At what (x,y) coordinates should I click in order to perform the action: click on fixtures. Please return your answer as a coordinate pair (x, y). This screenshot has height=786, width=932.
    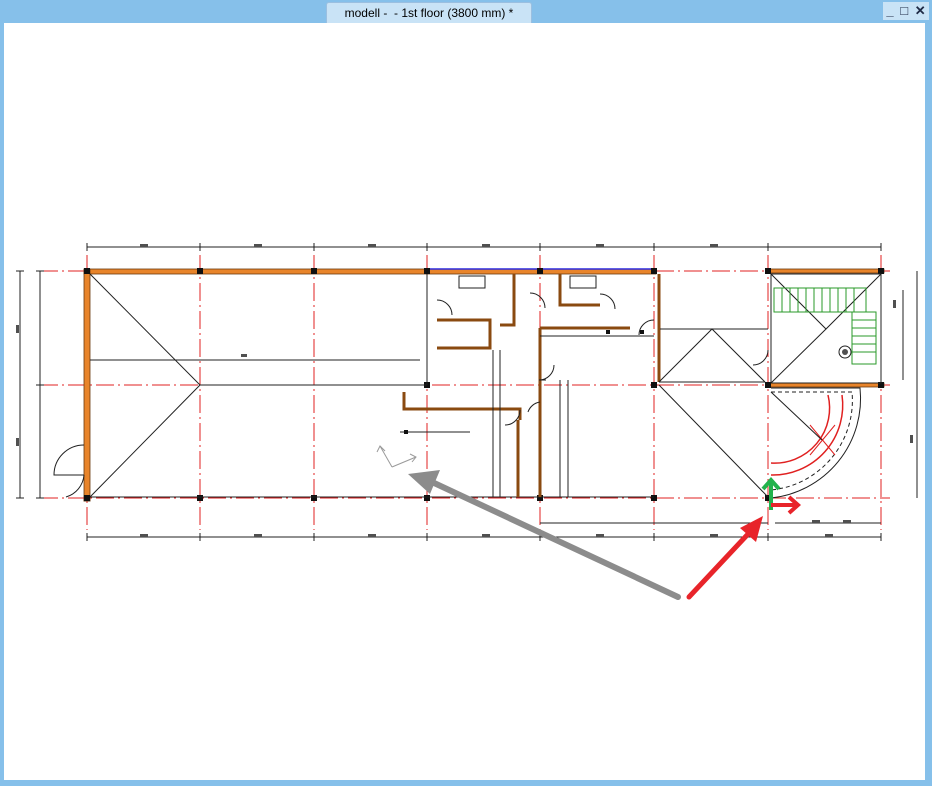
    Looking at the image, I should click on (524, 382).